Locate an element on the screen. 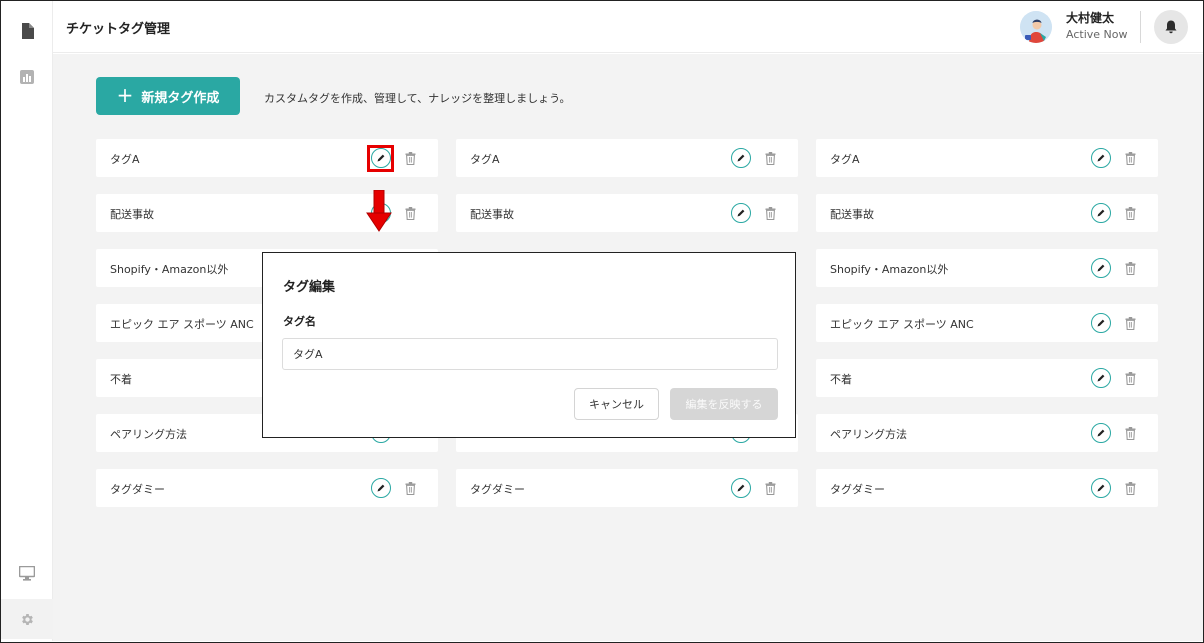 Image resolution: width=1204 pixels, height=643 pixels. tag-card: Shopify・Amazon以外 is located at coordinates (987, 268).